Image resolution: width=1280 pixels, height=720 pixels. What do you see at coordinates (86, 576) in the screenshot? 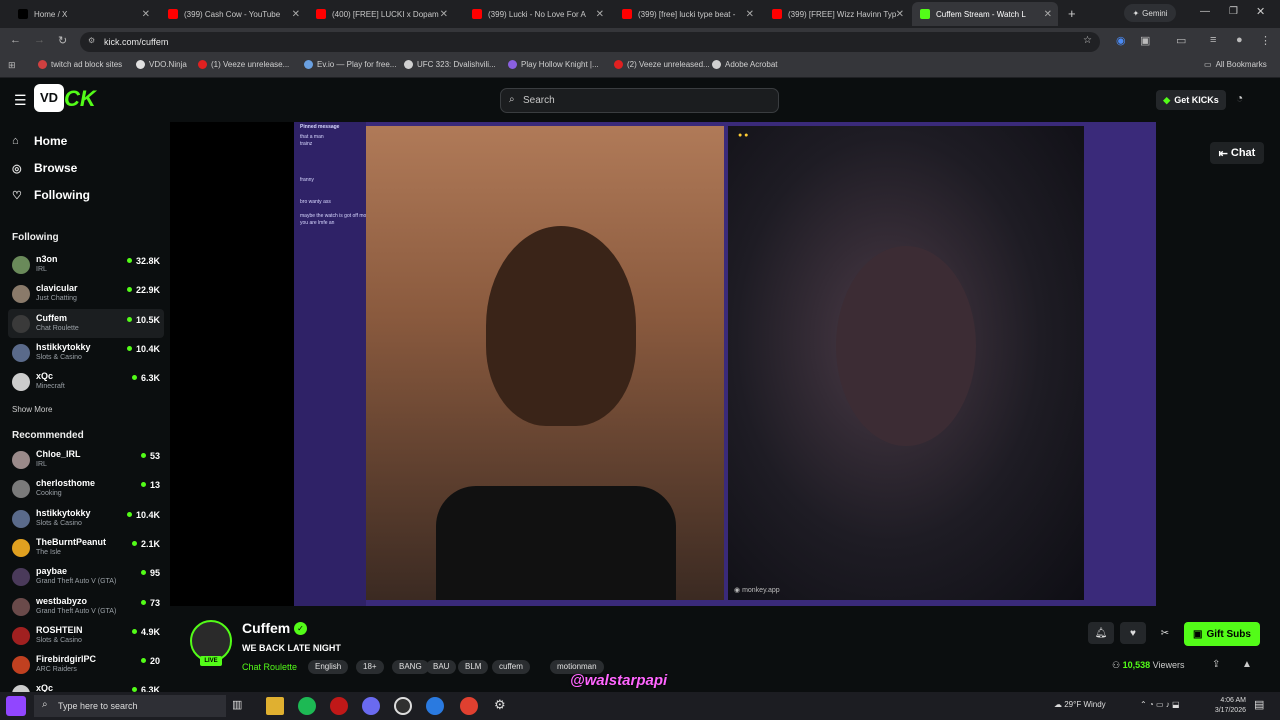
I see `channel-item: paybae Grand Theft Auto V (GTA) 95` at bounding box center [86, 576].